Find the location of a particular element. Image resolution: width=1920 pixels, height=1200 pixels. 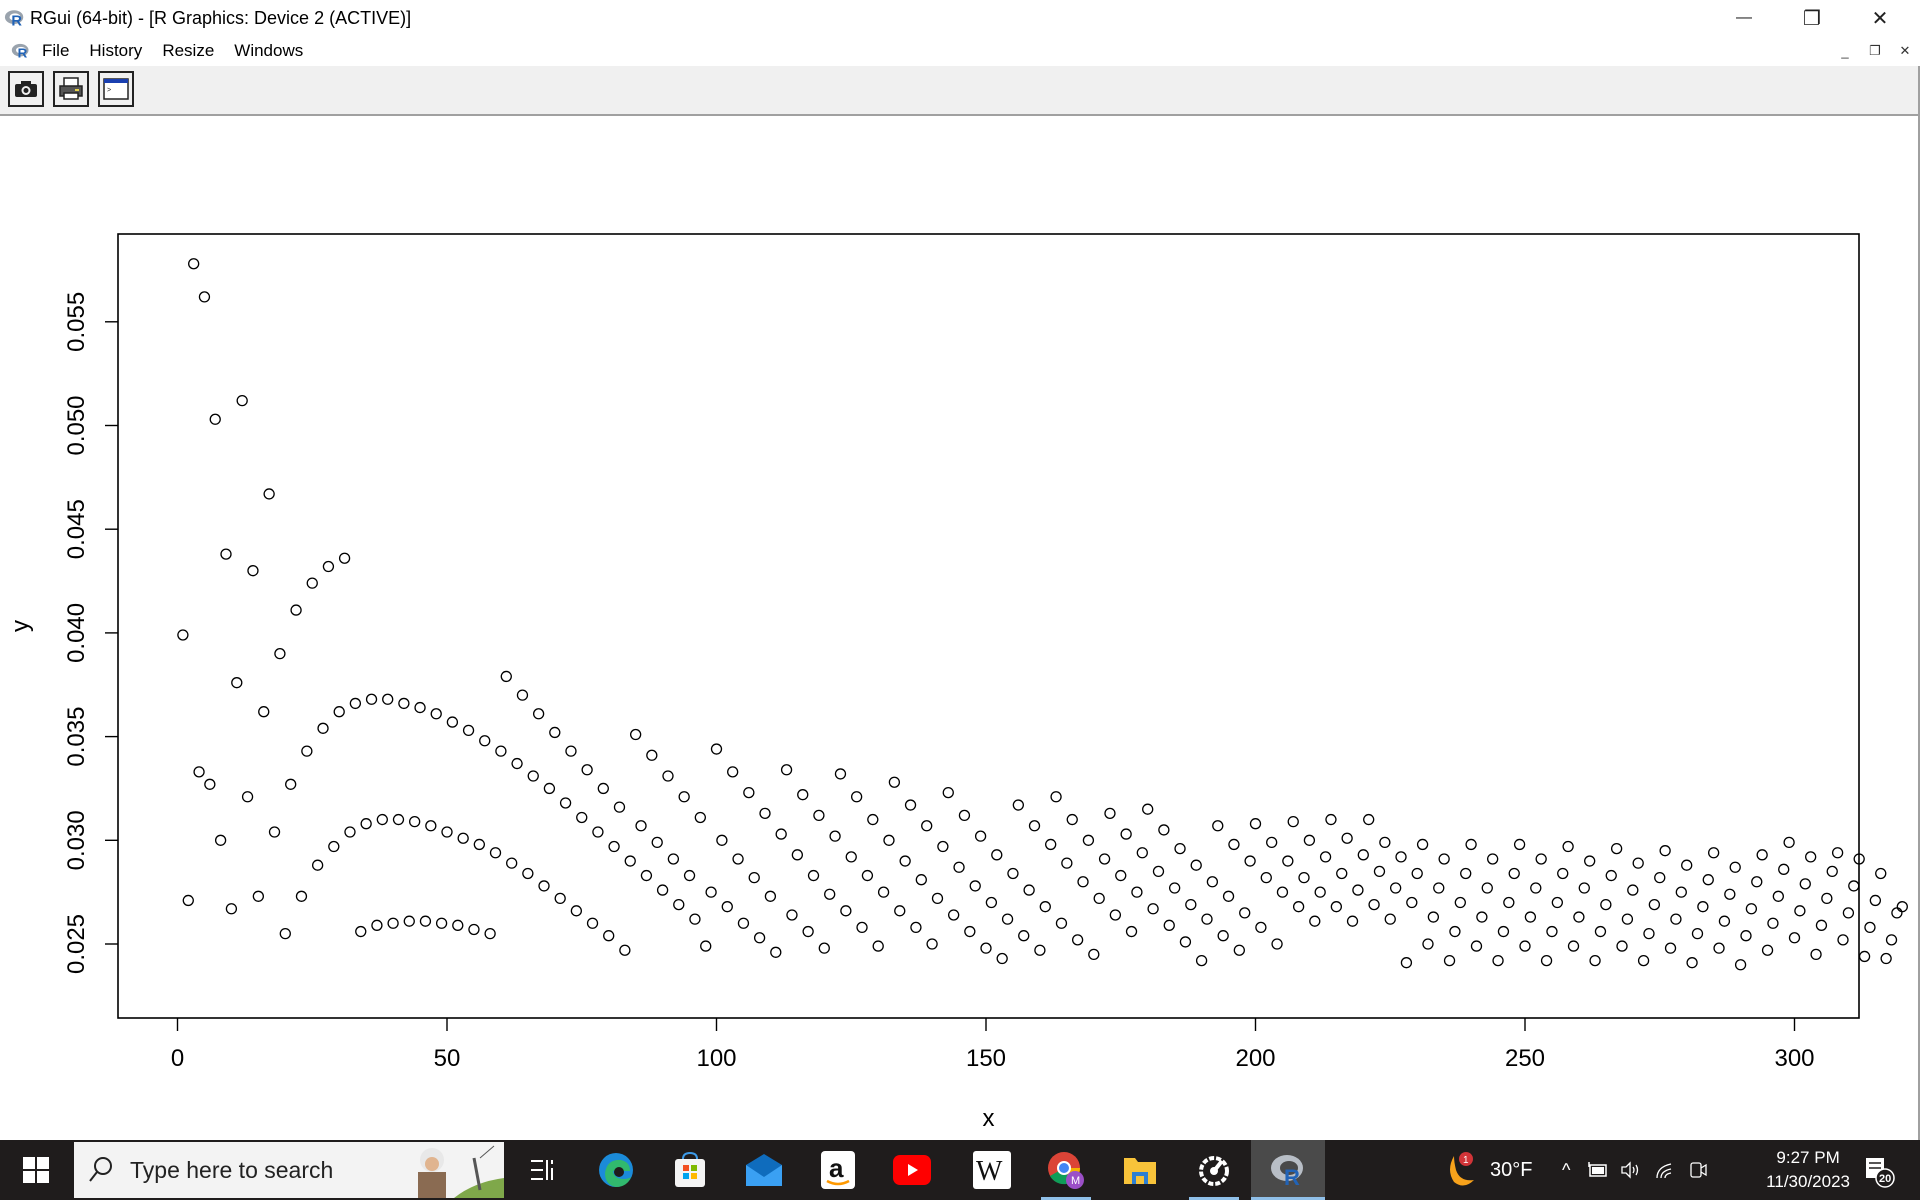

store-button is located at coordinates (690, 1170).